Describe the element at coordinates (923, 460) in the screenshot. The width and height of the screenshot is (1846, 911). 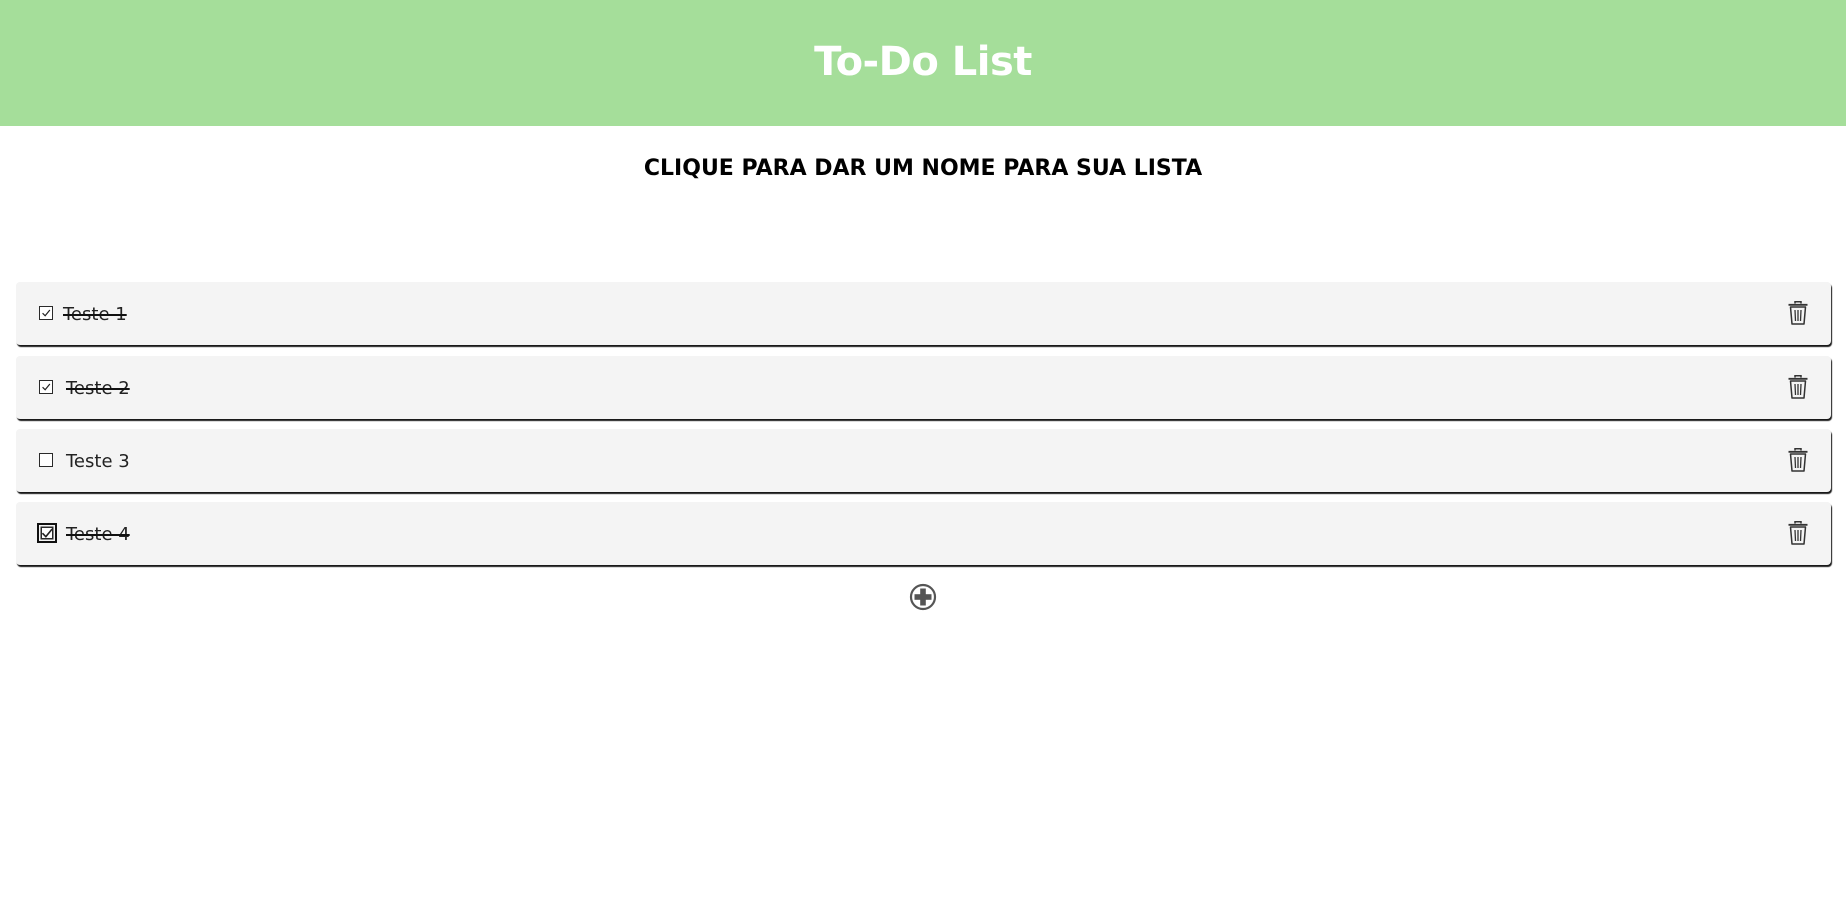
I see `task-item: Teste 3` at that location.